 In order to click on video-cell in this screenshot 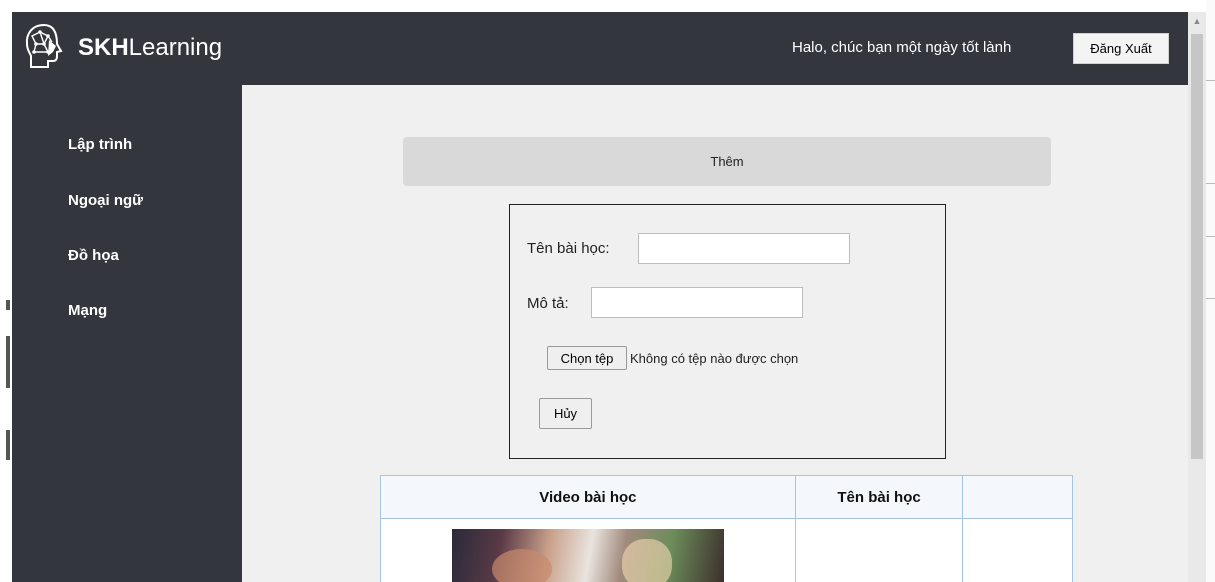, I will do `click(588, 550)`.